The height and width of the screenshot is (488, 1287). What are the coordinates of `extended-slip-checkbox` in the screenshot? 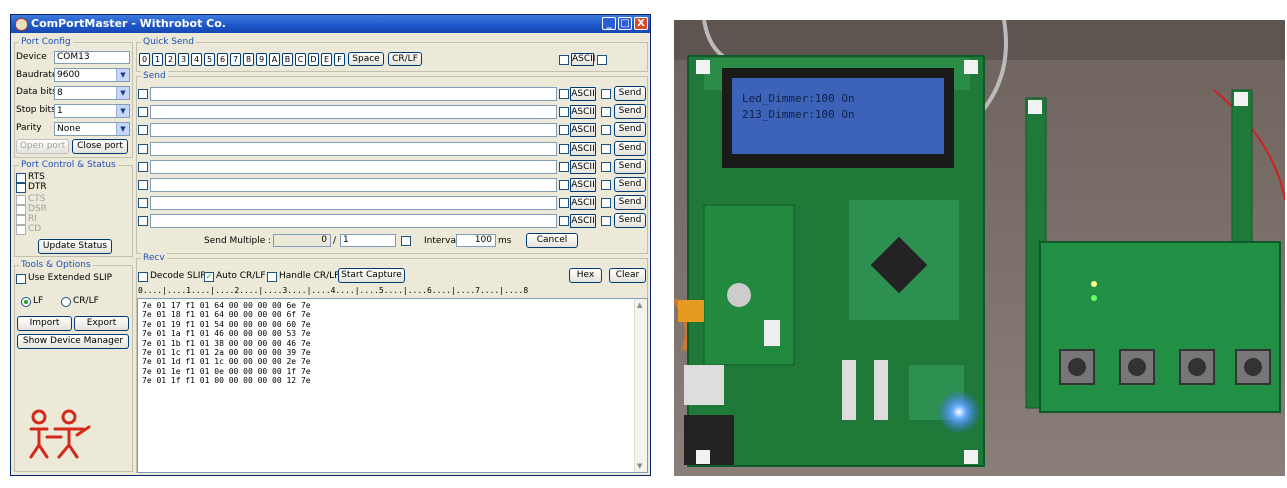 It's located at (21, 279).